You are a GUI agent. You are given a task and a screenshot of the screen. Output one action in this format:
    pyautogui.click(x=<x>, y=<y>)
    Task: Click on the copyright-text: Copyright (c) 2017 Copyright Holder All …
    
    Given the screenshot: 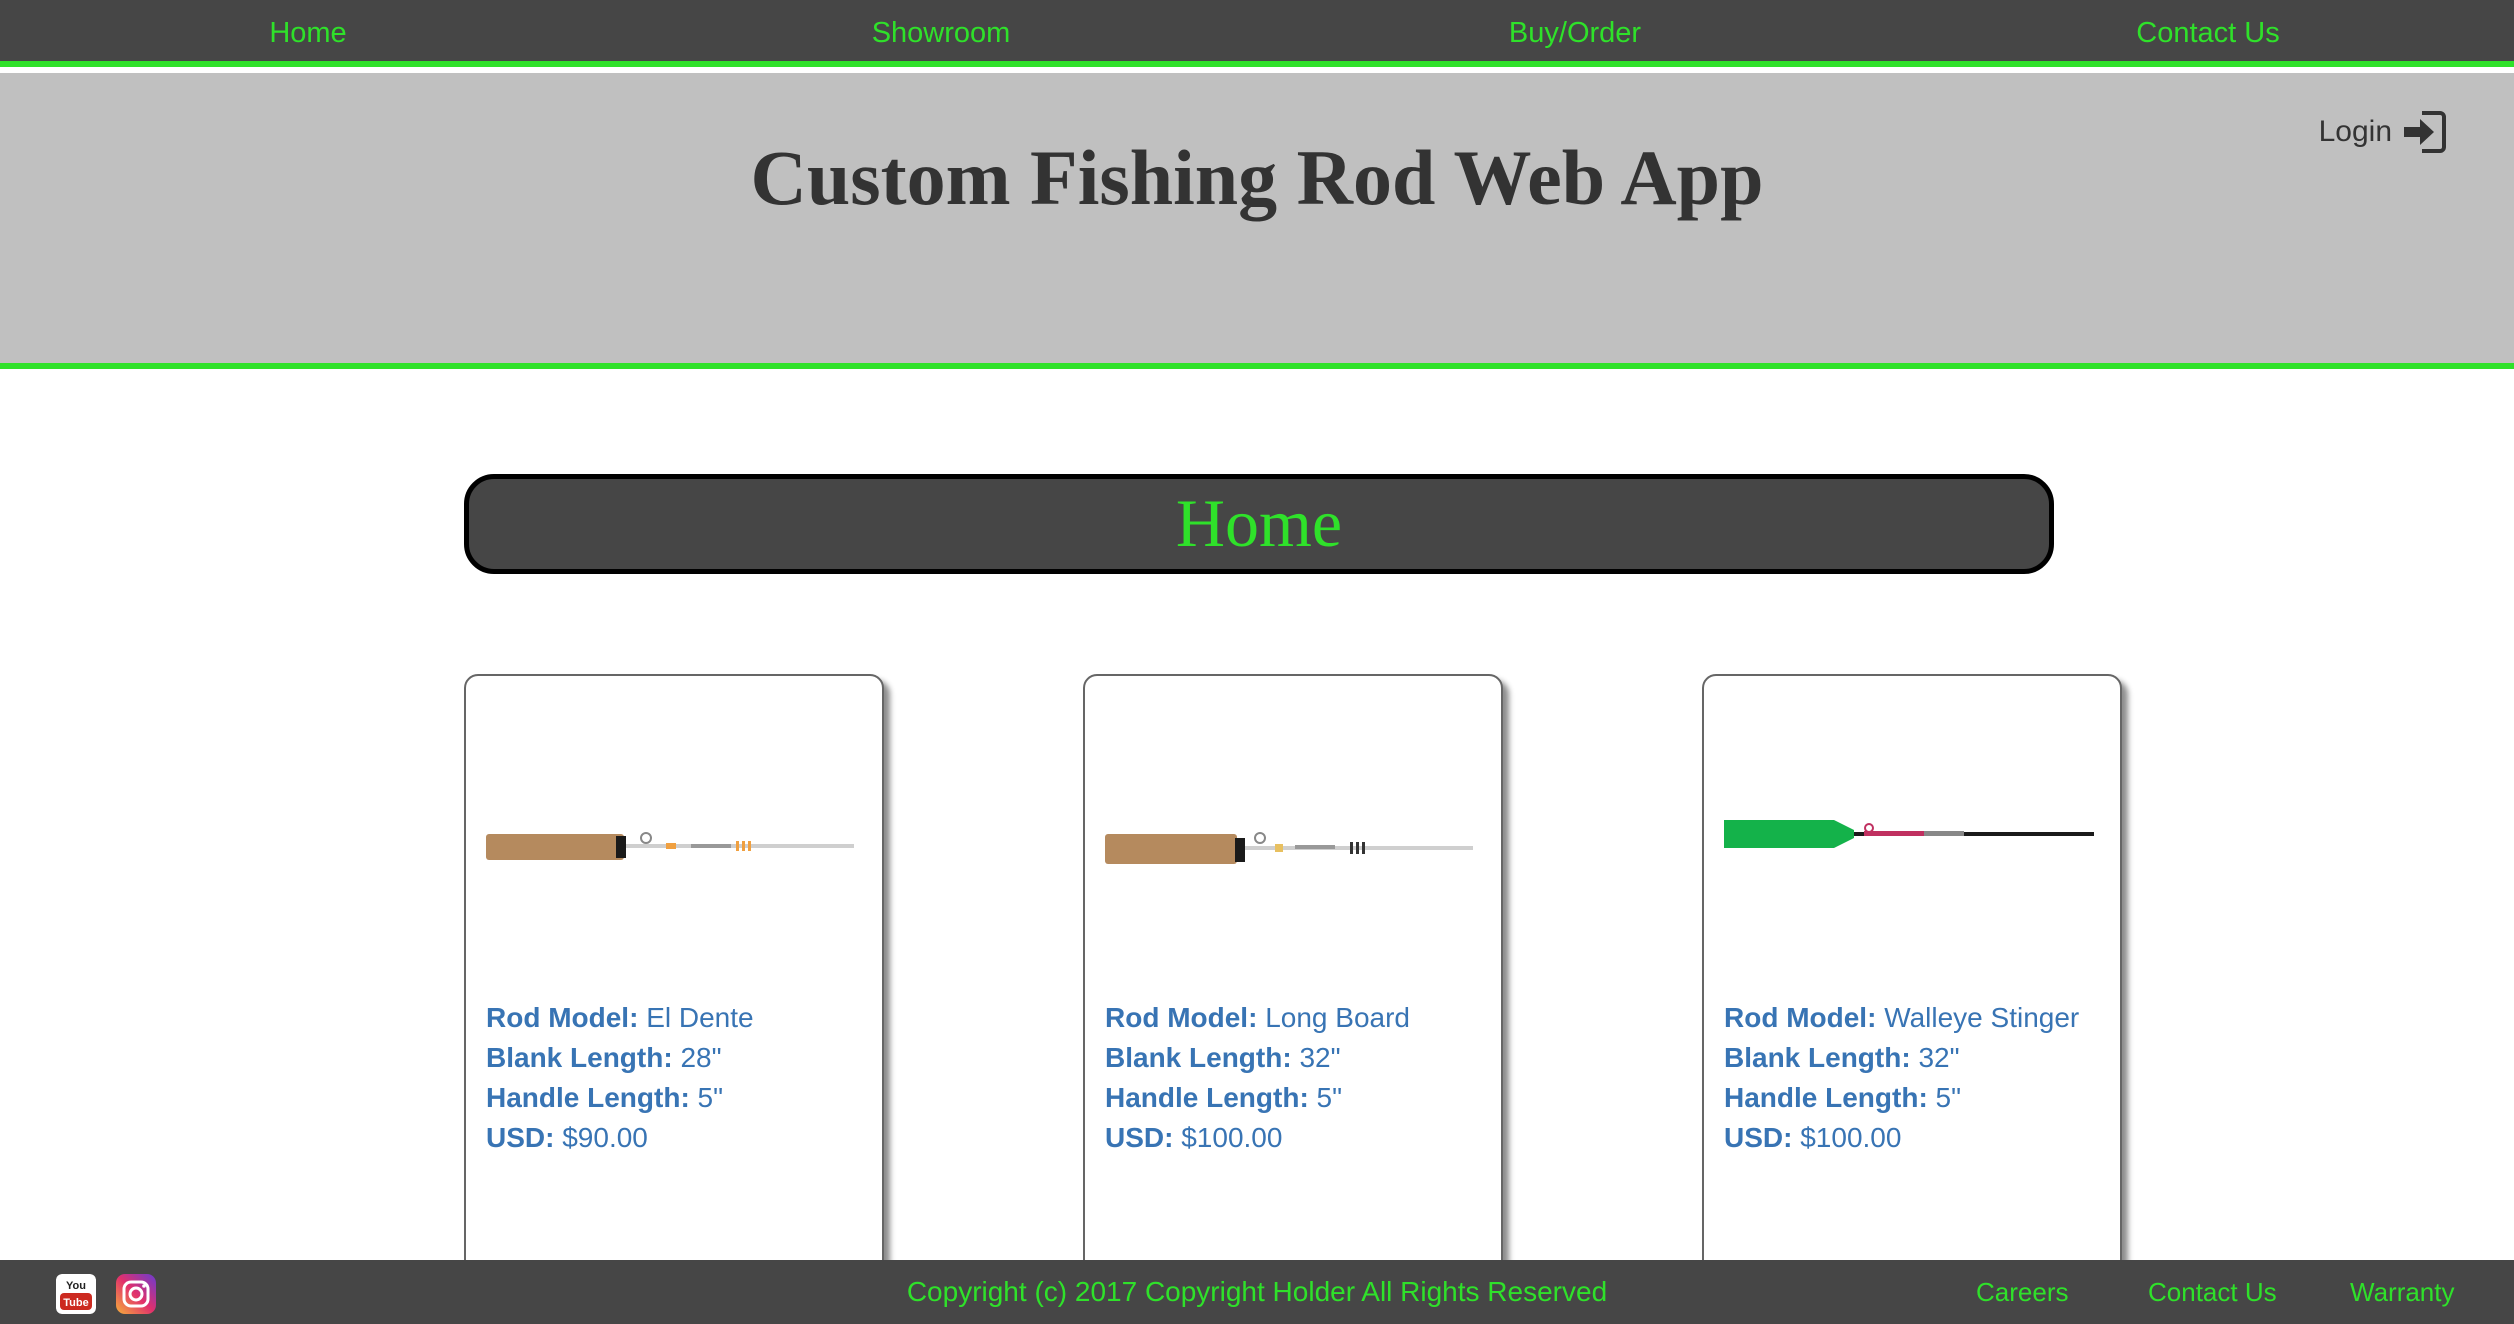 What is the action you would take?
    pyautogui.click(x=1257, y=1291)
    